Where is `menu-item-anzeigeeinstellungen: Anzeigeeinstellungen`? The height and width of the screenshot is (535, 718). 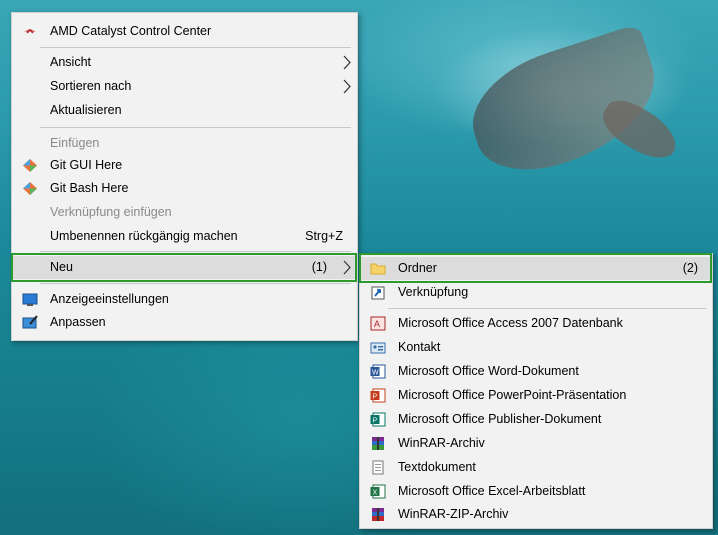 menu-item-anzeigeeinstellungen: Anzeigeeinstellungen is located at coordinates (184, 299).